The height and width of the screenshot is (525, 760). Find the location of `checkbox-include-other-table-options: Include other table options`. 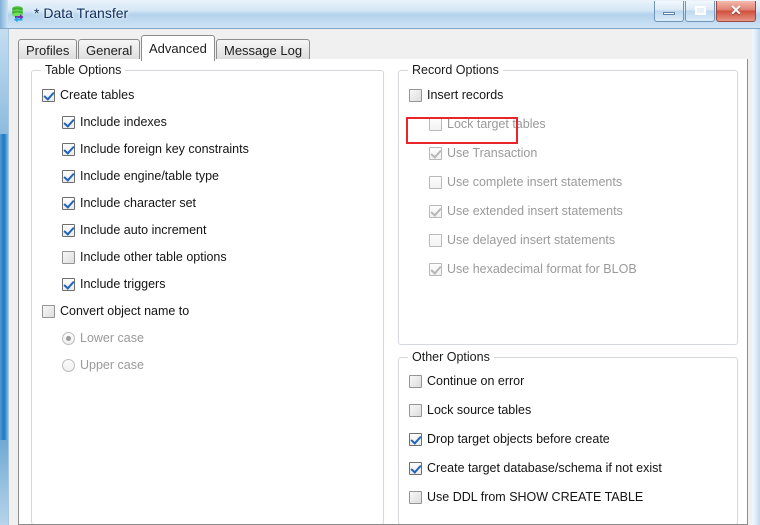

checkbox-include-other-table-options: Include other table options is located at coordinates (144, 257).